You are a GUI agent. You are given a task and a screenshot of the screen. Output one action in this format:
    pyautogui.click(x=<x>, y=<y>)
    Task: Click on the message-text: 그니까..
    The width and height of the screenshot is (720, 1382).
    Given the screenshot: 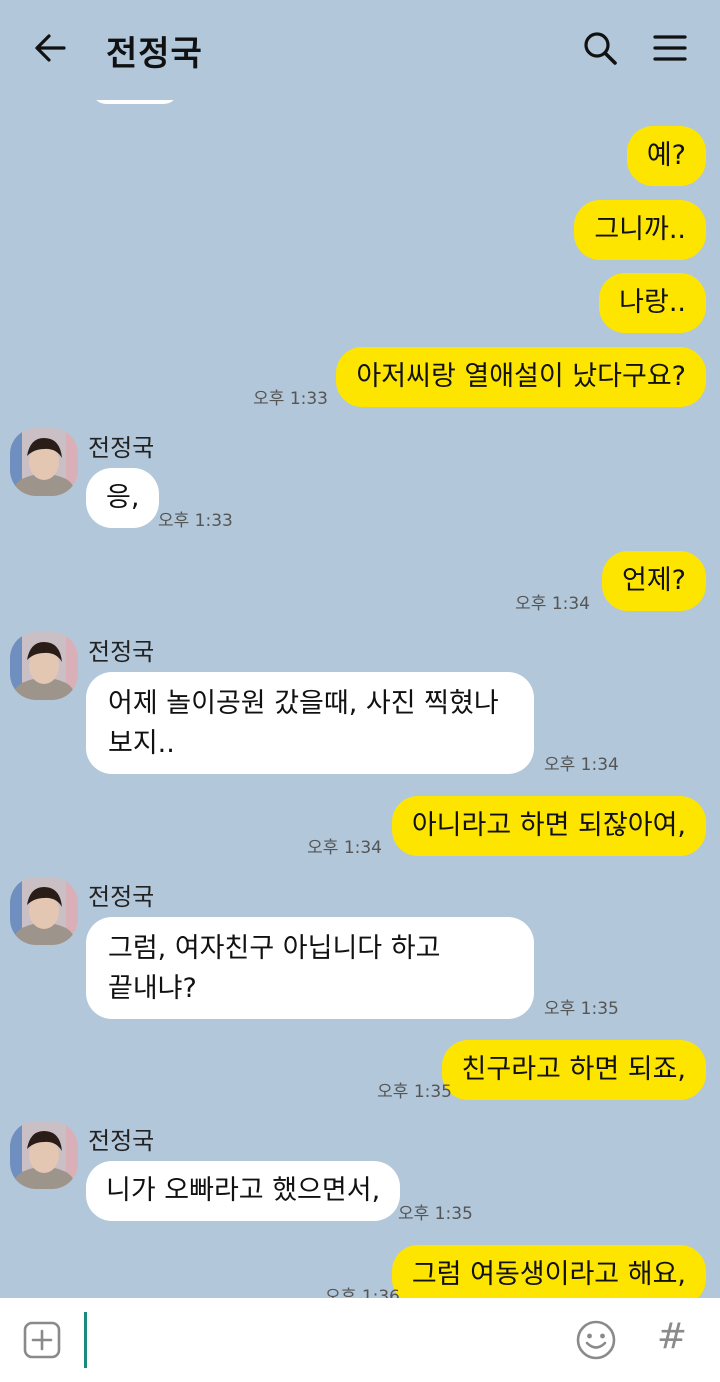 What is the action you would take?
    pyautogui.click(x=640, y=229)
    